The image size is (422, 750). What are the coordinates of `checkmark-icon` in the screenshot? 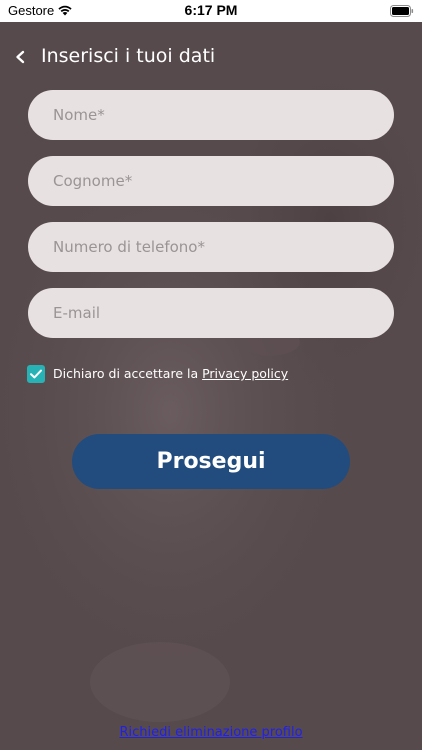 It's located at (36, 374).